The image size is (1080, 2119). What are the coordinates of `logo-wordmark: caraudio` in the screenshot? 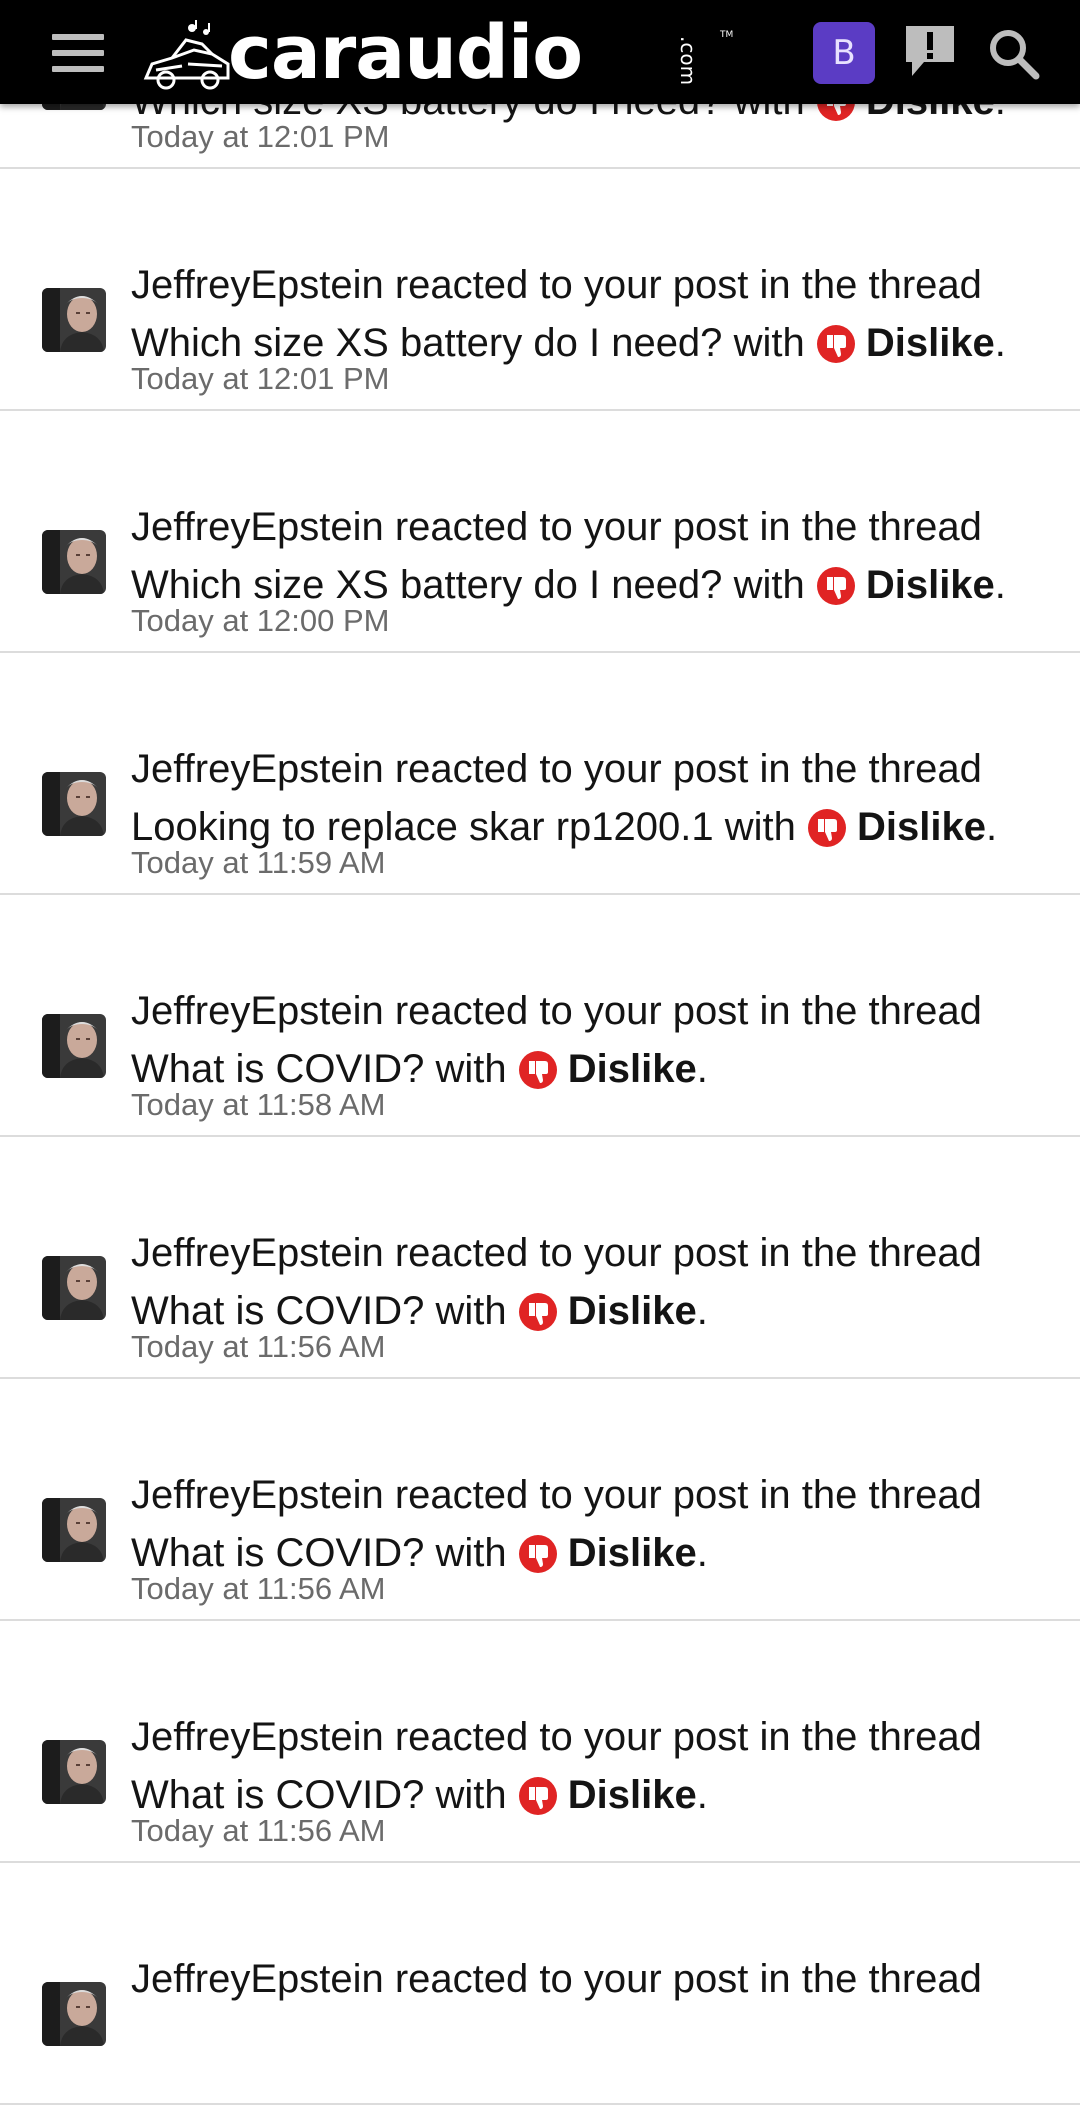 It's located at (405, 53).